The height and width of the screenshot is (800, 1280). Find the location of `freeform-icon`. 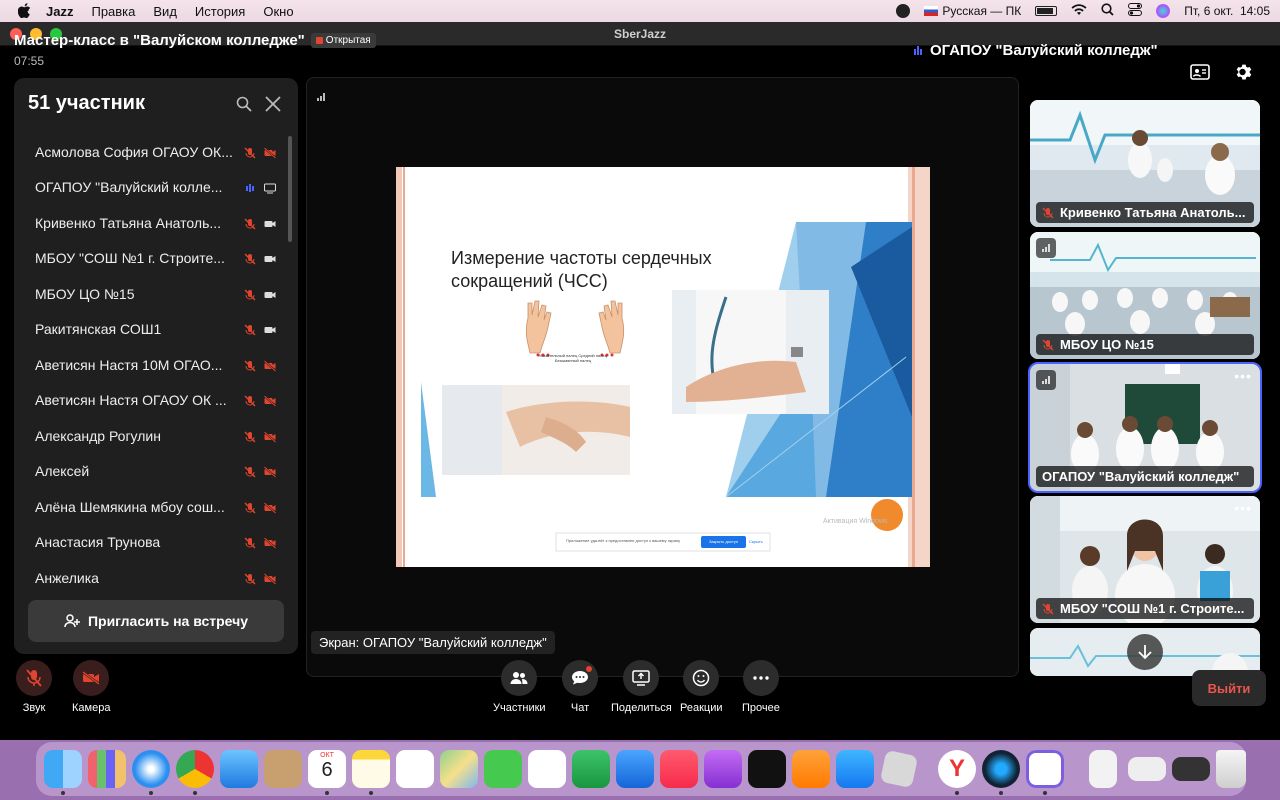

freeform-icon is located at coordinates (547, 769).